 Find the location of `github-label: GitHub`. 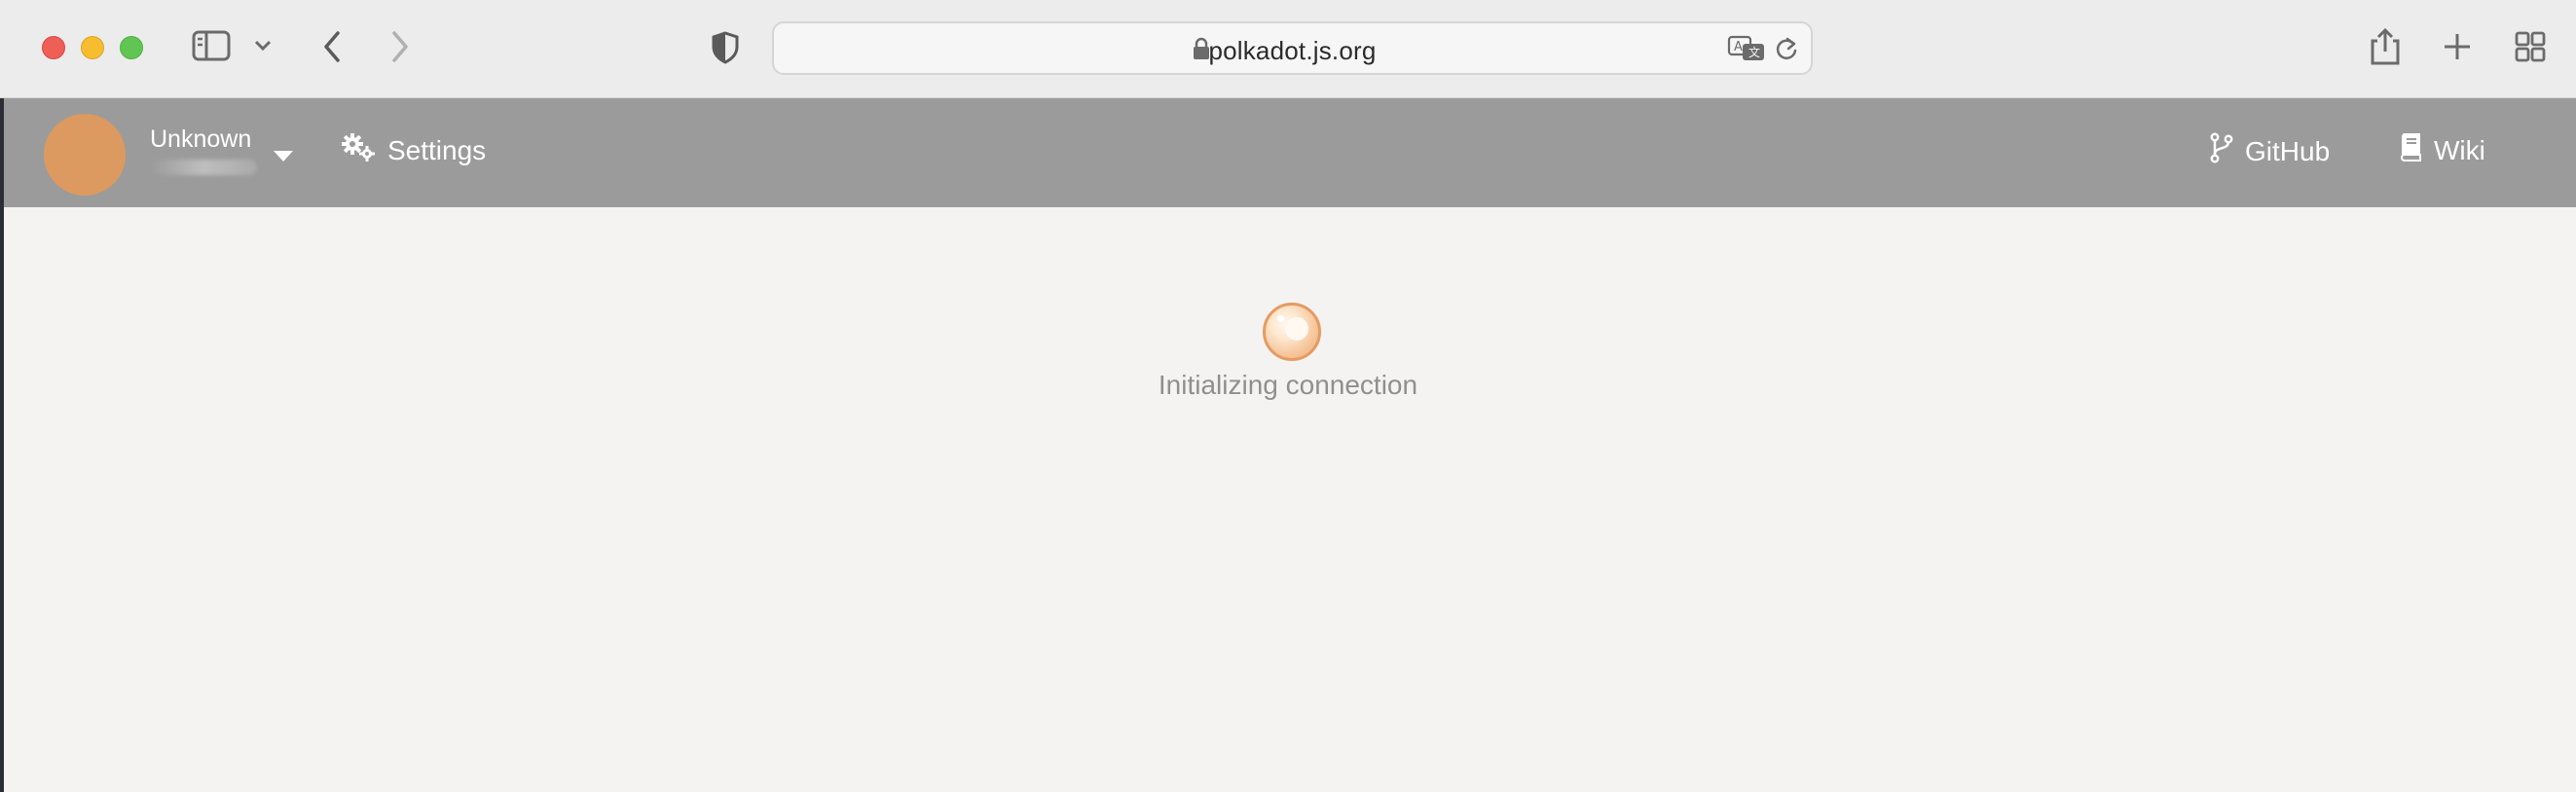

github-label: GitHub is located at coordinates (2288, 150).